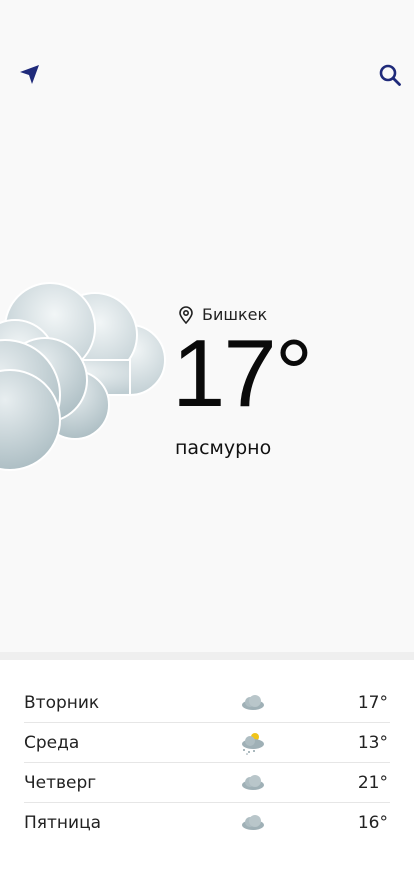 The height and width of the screenshot is (896, 414). I want to click on search-button, so click(390, 75).